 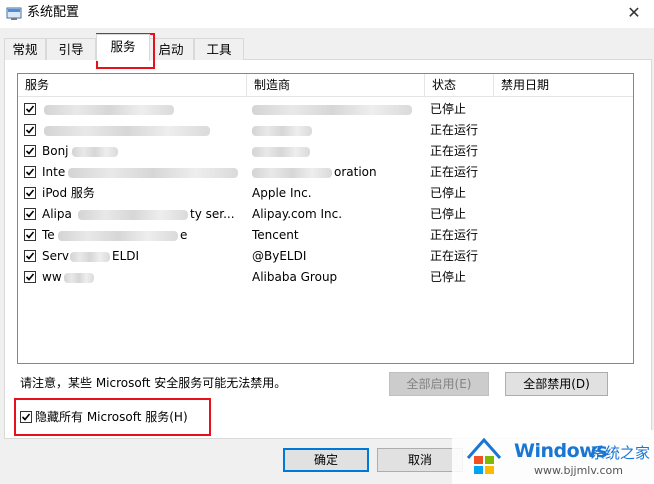 What do you see at coordinates (459, 85) in the screenshot?
I see `column-header-status: 状态` at bounding box center [459, 85].